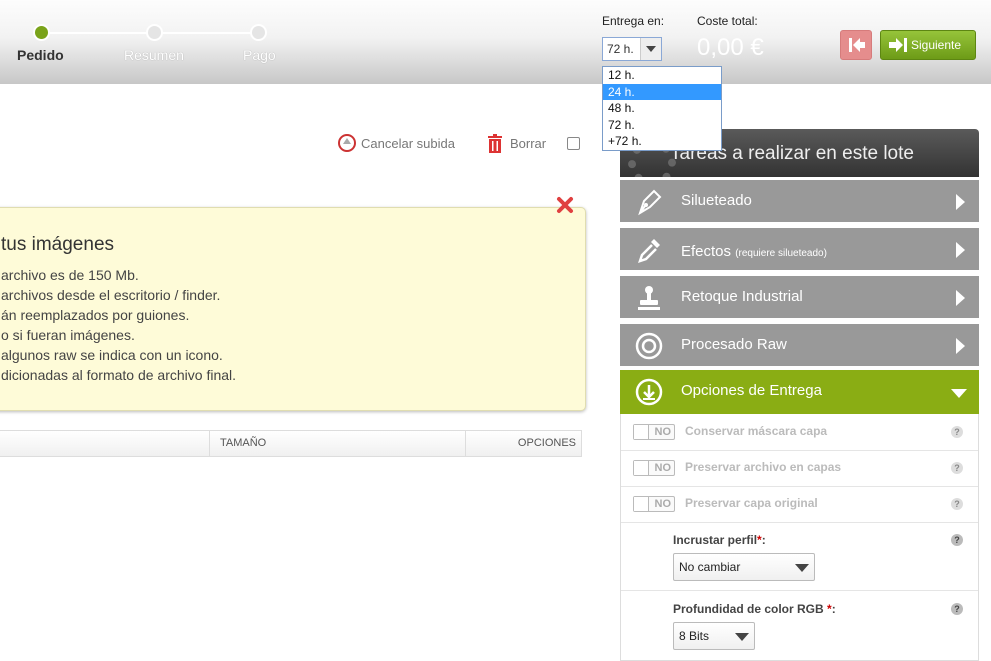  I want to click on dropper-icon, so click(649, 251).